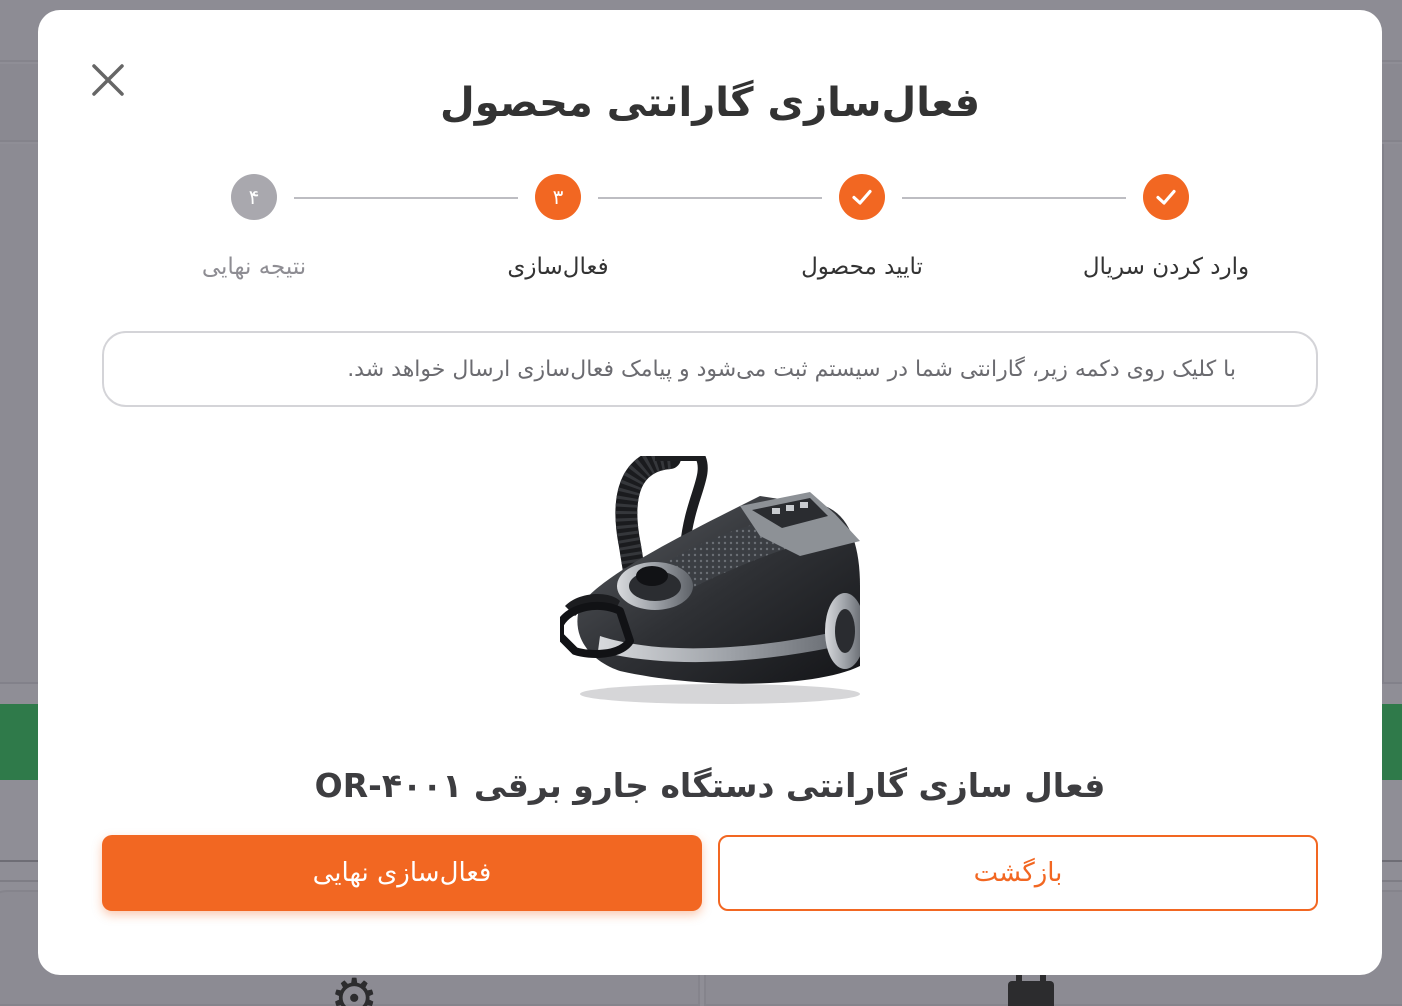 The image size is (1402, 1006). I want to click on step-1-label: وارد کردن سریال, so click(1166, 267).